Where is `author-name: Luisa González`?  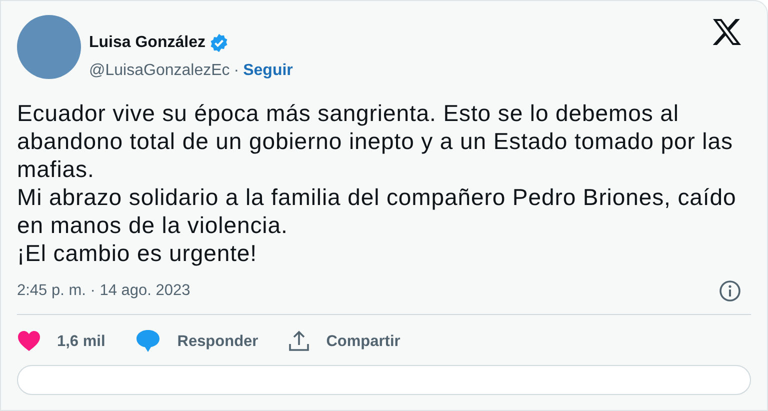 author-name: Luisa González is located at coordinates (147, 43).